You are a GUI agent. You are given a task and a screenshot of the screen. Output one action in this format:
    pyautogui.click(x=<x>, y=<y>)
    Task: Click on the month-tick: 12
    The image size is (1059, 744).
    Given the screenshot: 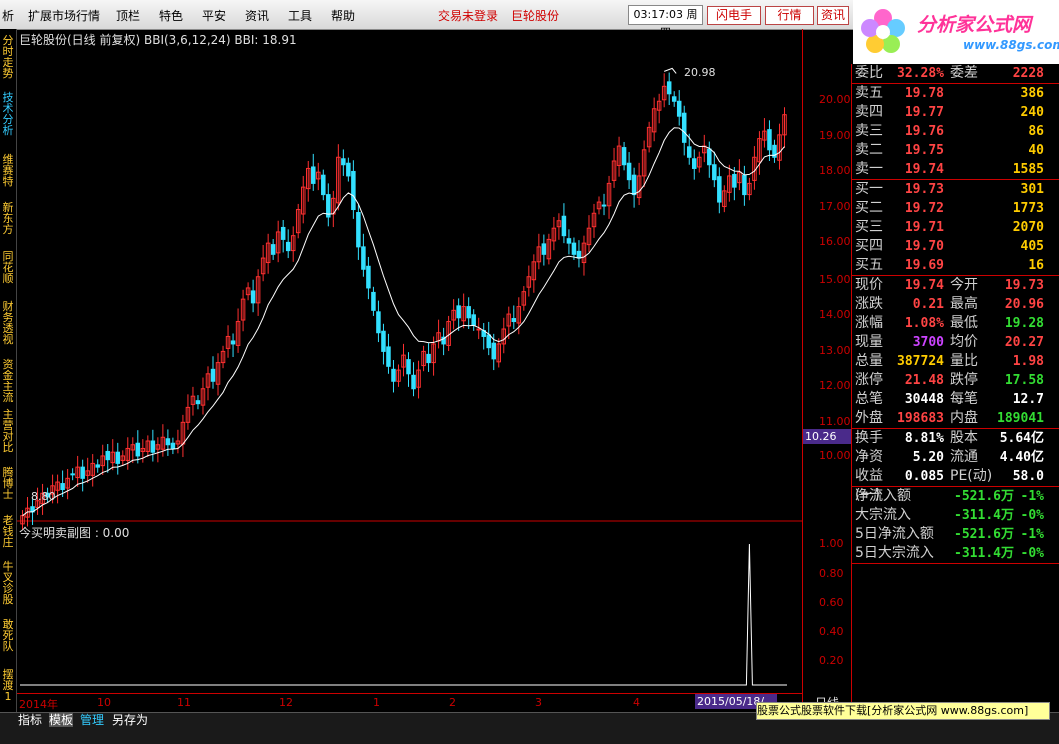 What is the action you would take?
    pyautogui.click(x=286, y=702)
    